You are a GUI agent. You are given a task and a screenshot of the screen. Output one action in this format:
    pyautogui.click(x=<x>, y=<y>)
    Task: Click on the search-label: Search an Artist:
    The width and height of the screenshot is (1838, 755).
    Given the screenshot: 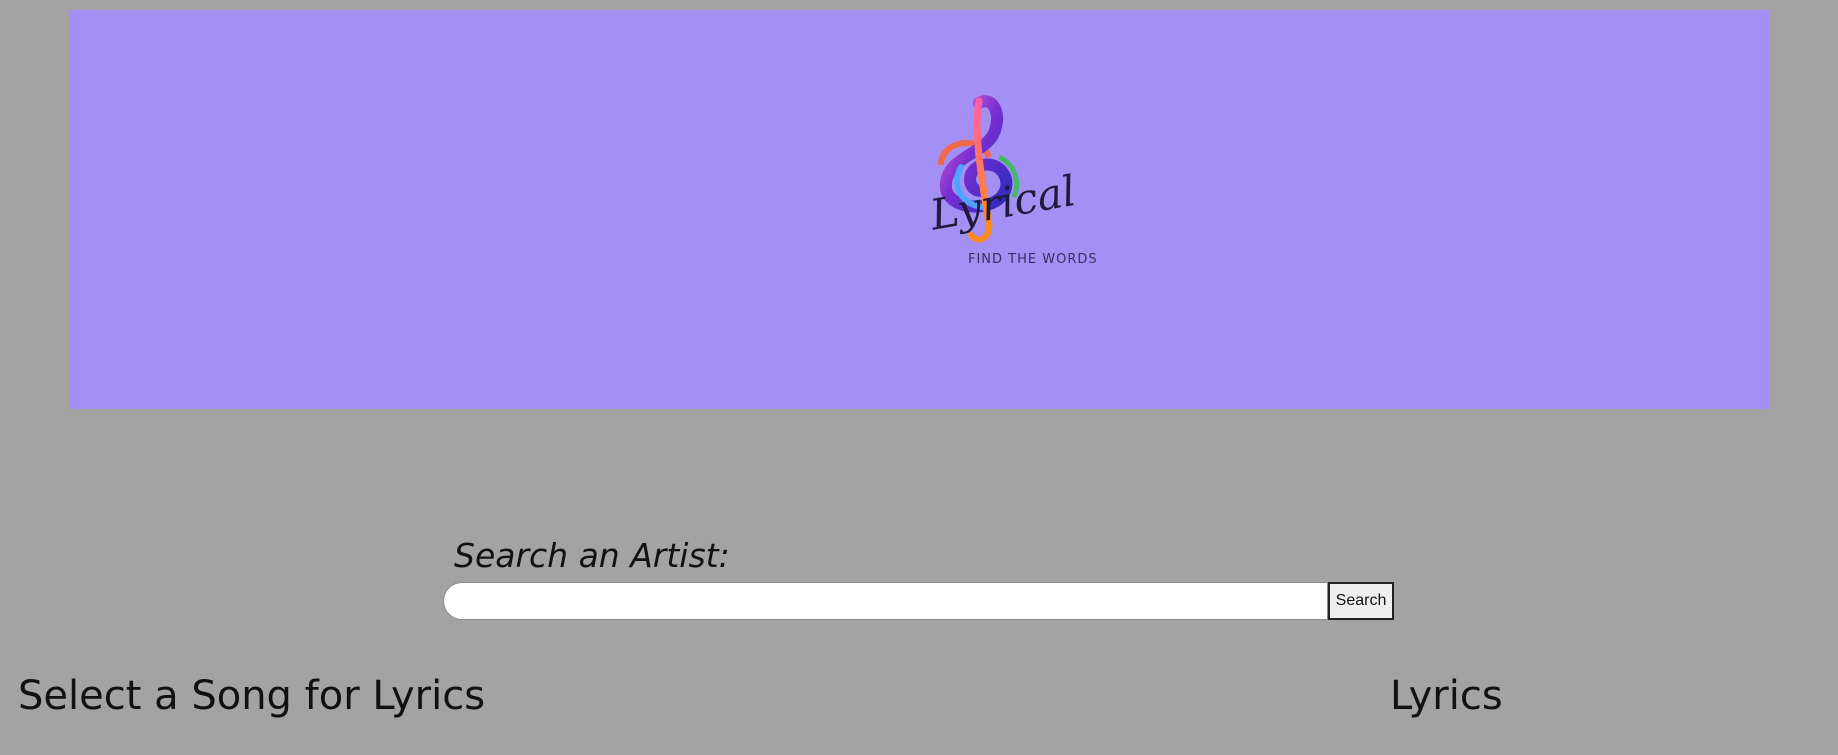 What is the action you would take?
    pyautogui.click(x=592, y=555)
    